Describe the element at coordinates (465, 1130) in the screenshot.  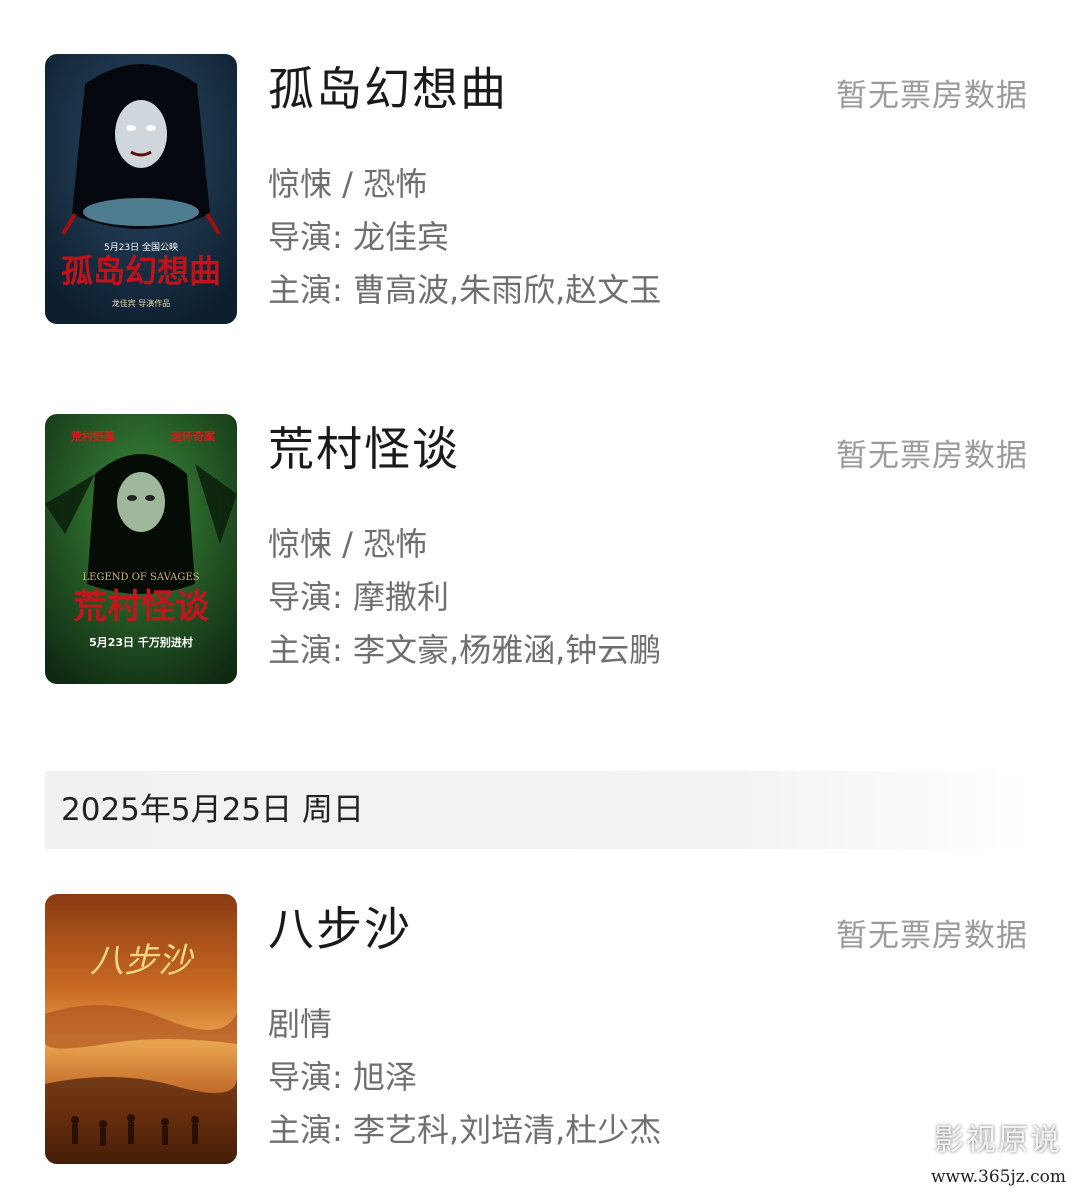
I see `movie-cast: 主演: 李艺科,刘培清,杜少杰` at that location.